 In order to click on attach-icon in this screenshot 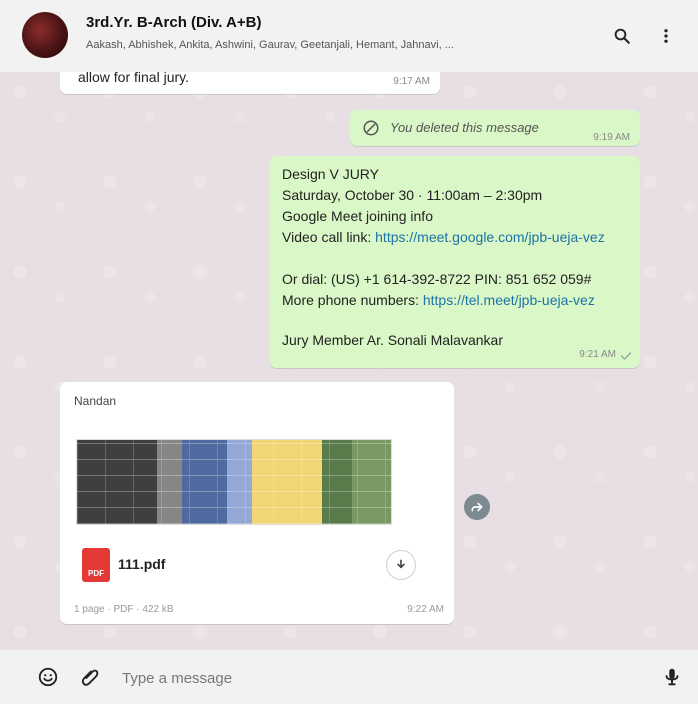, I will do `click(90, 677)`.